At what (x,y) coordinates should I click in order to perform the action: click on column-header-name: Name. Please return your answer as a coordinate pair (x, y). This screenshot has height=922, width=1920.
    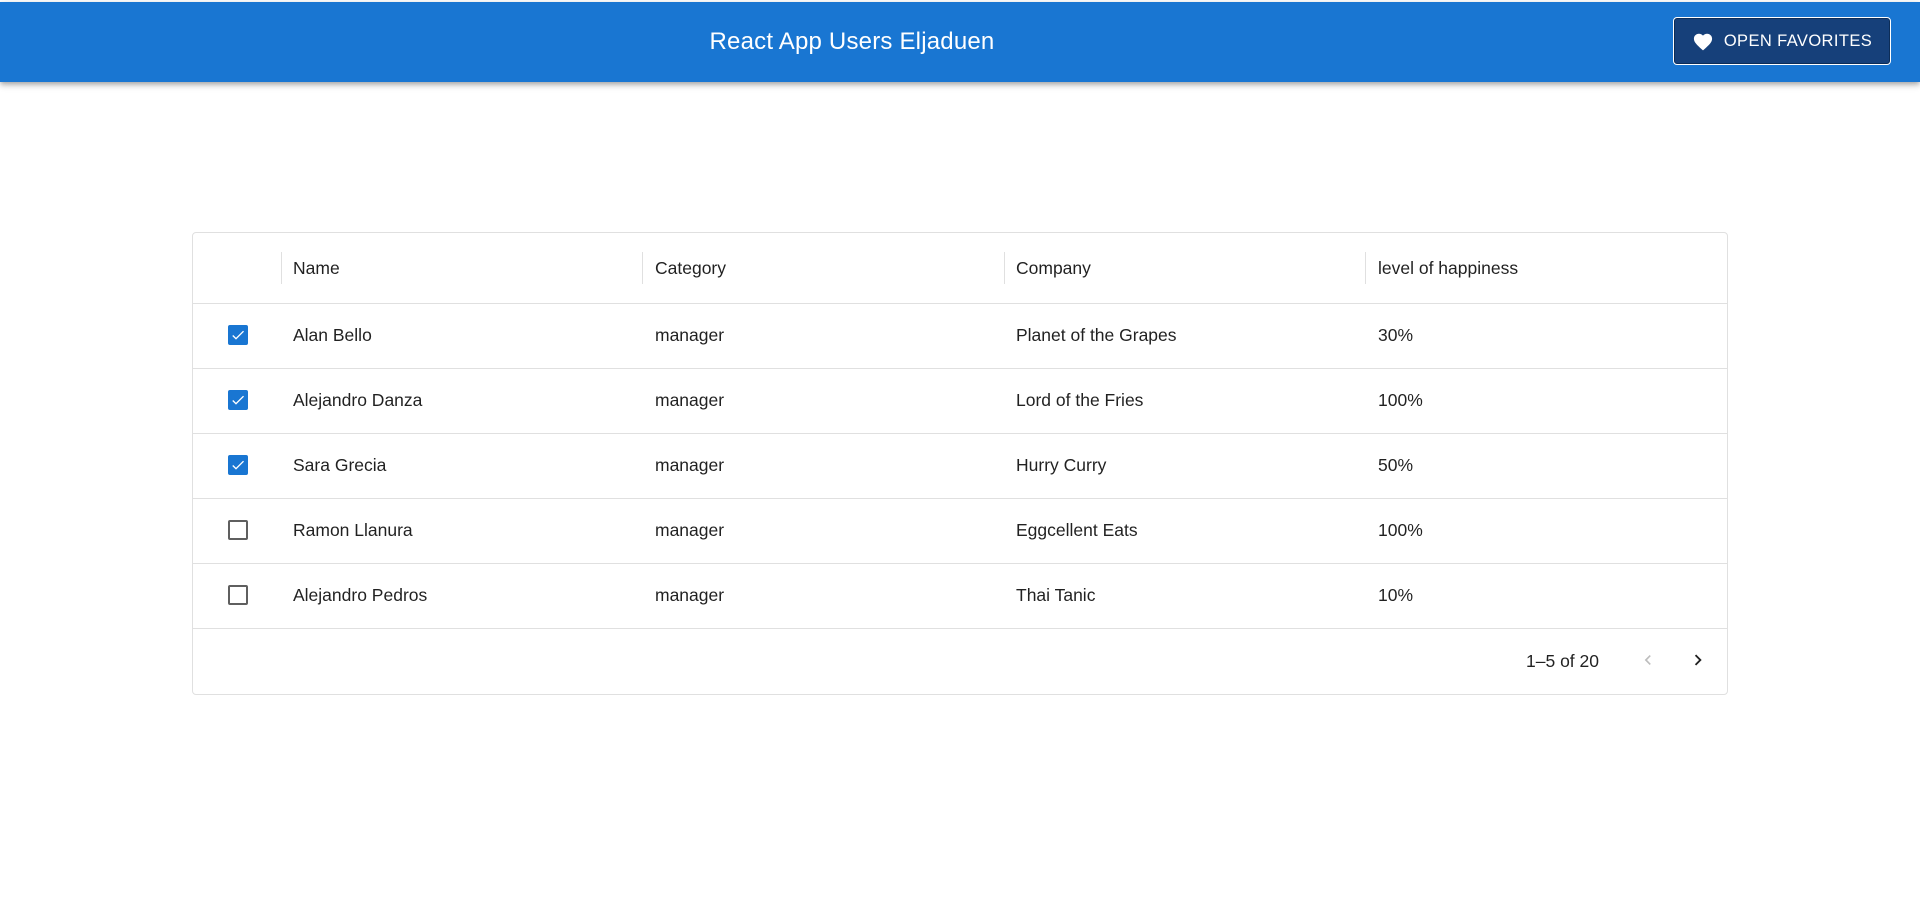
    Looking at the image, I should click on (316, 268).